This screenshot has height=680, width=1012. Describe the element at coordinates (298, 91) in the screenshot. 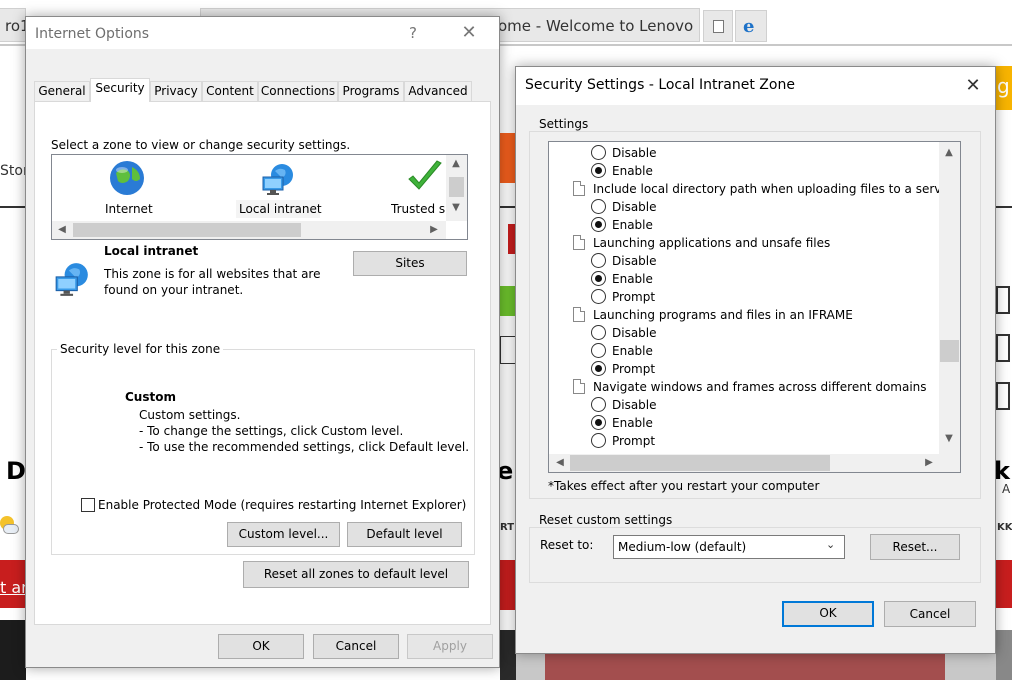

I see `tab-connections: Connections` at that location.